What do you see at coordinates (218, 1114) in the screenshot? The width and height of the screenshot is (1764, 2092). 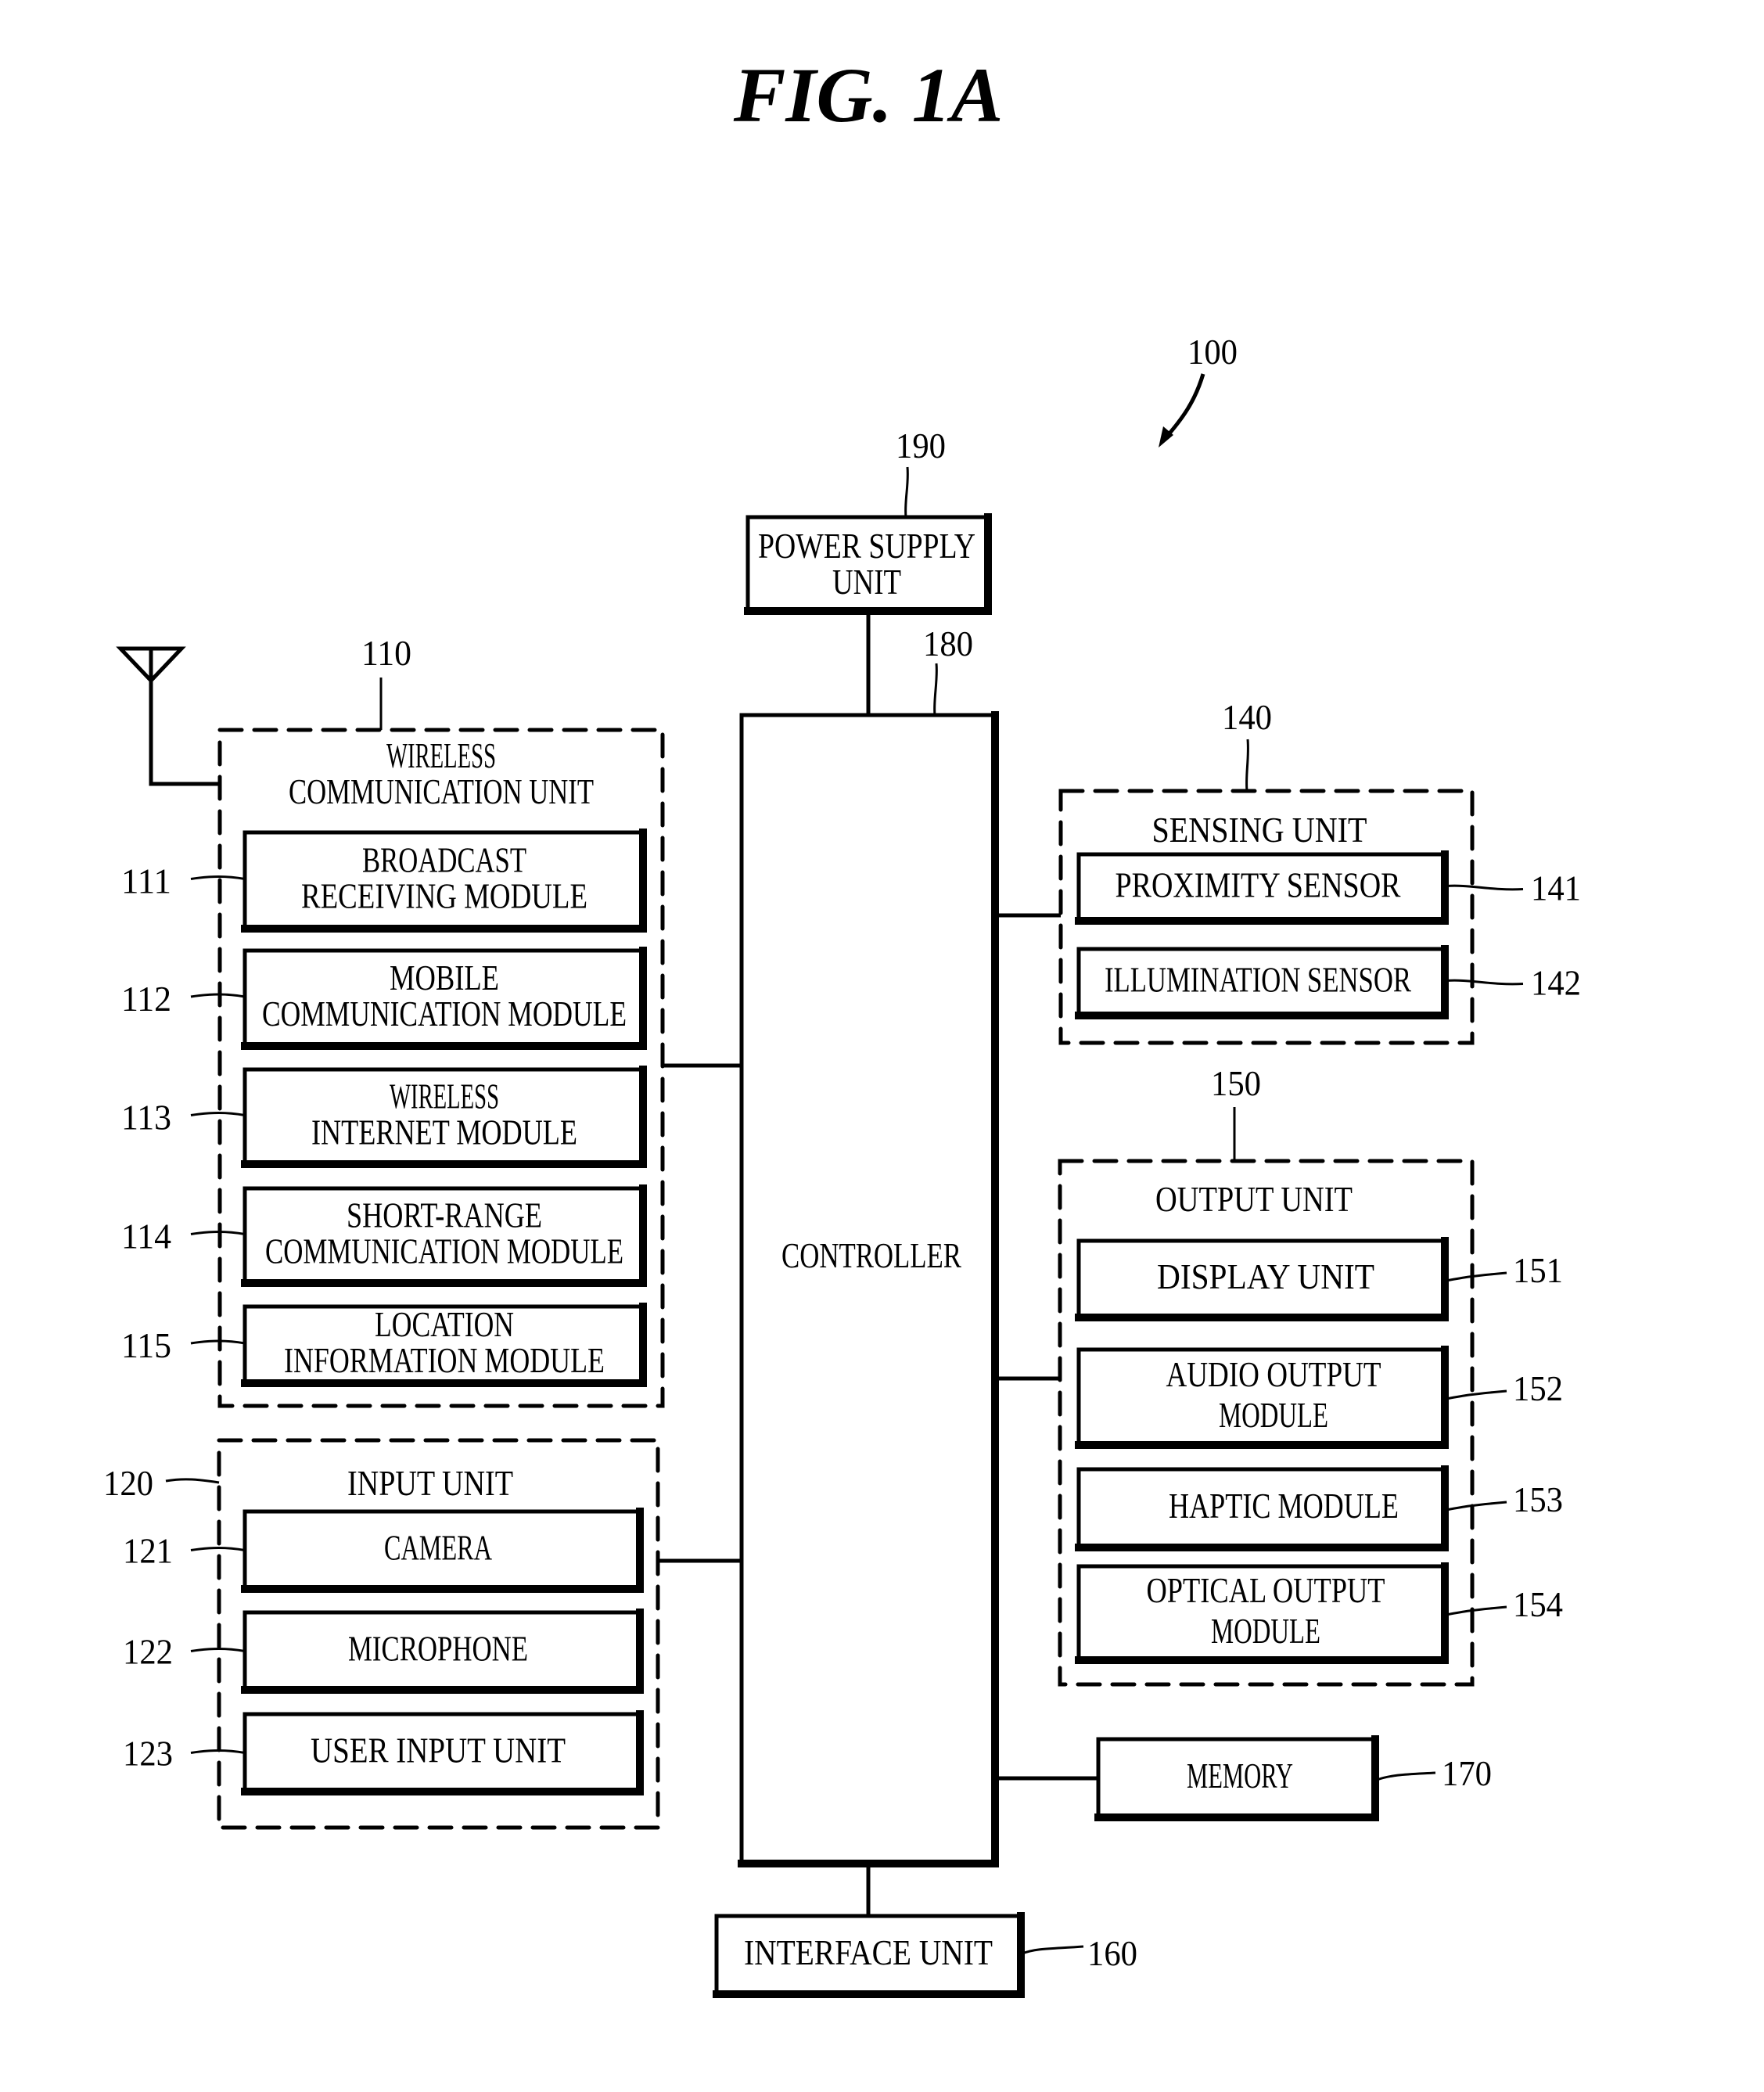 I see `wireless-module-113-leader` at bounding box center [218, 1114].